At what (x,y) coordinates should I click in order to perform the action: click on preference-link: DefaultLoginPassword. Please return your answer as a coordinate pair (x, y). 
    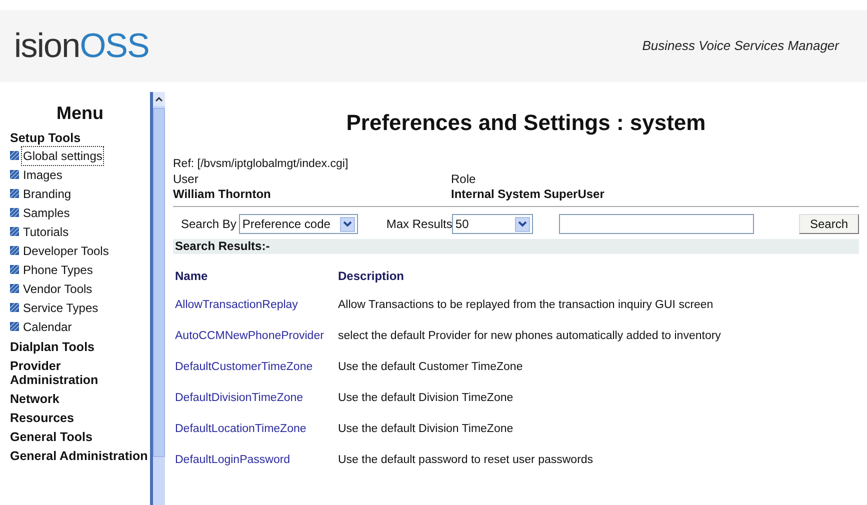
    Looking at the image, I should click on (256, 467).